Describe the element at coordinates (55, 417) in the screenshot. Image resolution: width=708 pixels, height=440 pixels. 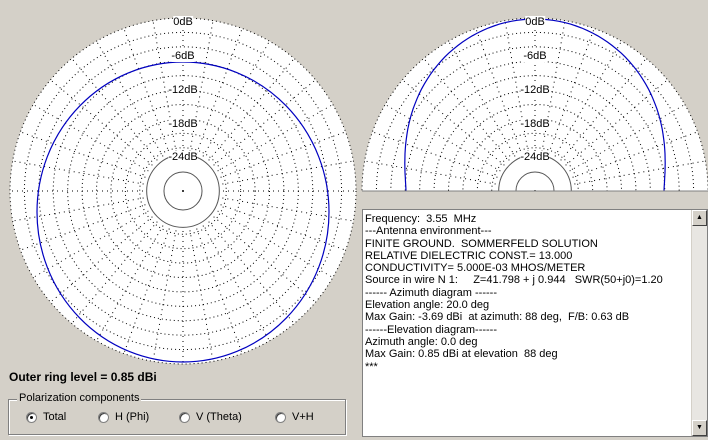
I see `radio-label: Total` at that location.